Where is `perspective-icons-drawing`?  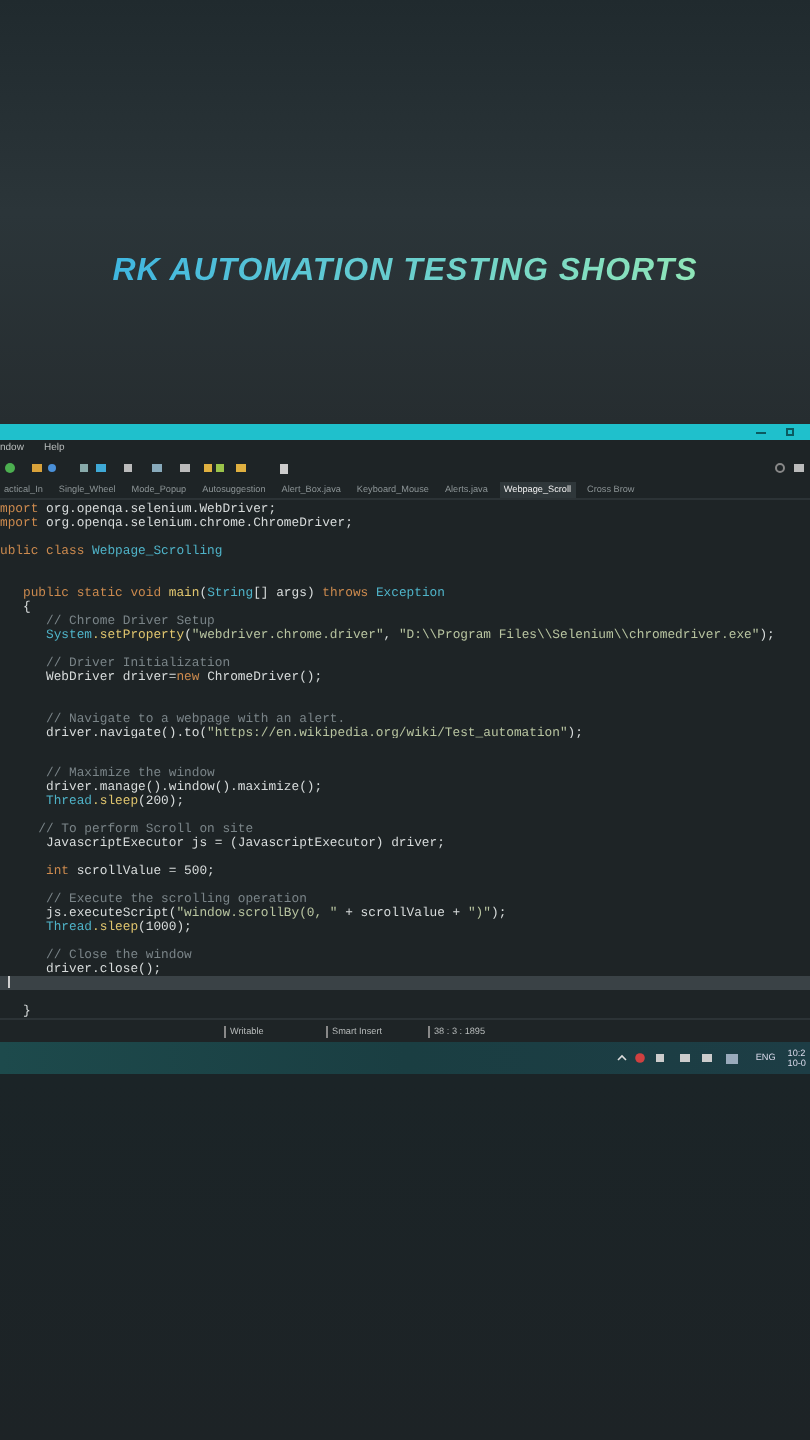
perspective-icons-drawing is located at coordinates (790, 468).